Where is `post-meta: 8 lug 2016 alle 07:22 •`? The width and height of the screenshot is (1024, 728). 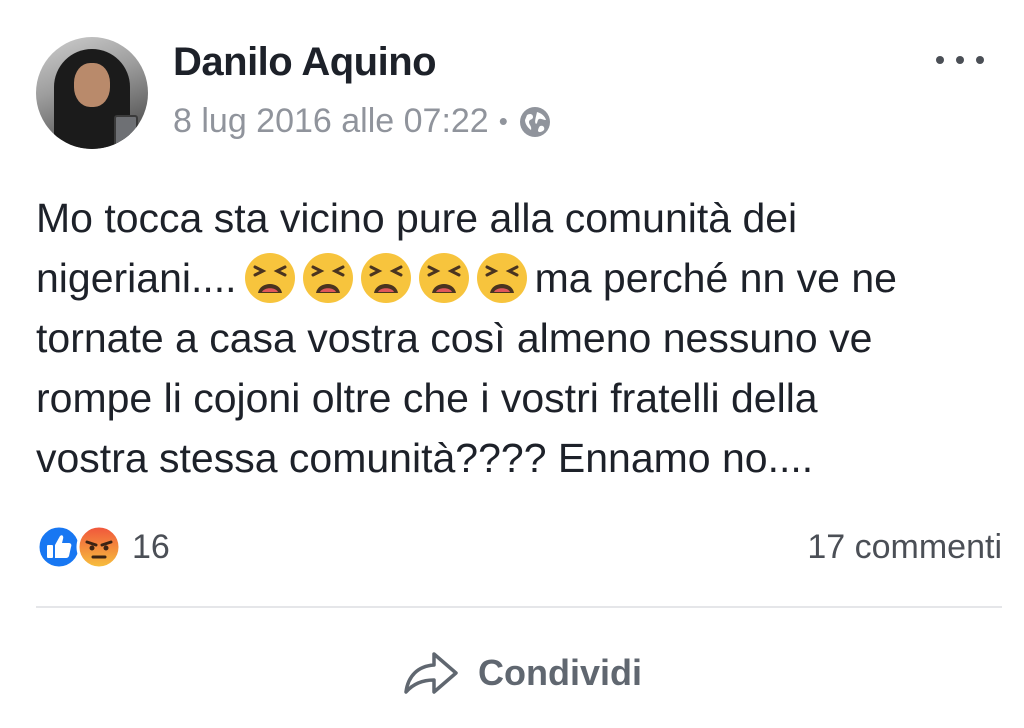 post-meta: 8 lug 2016 alle 07:22 • is located at coordinates (362, 121).